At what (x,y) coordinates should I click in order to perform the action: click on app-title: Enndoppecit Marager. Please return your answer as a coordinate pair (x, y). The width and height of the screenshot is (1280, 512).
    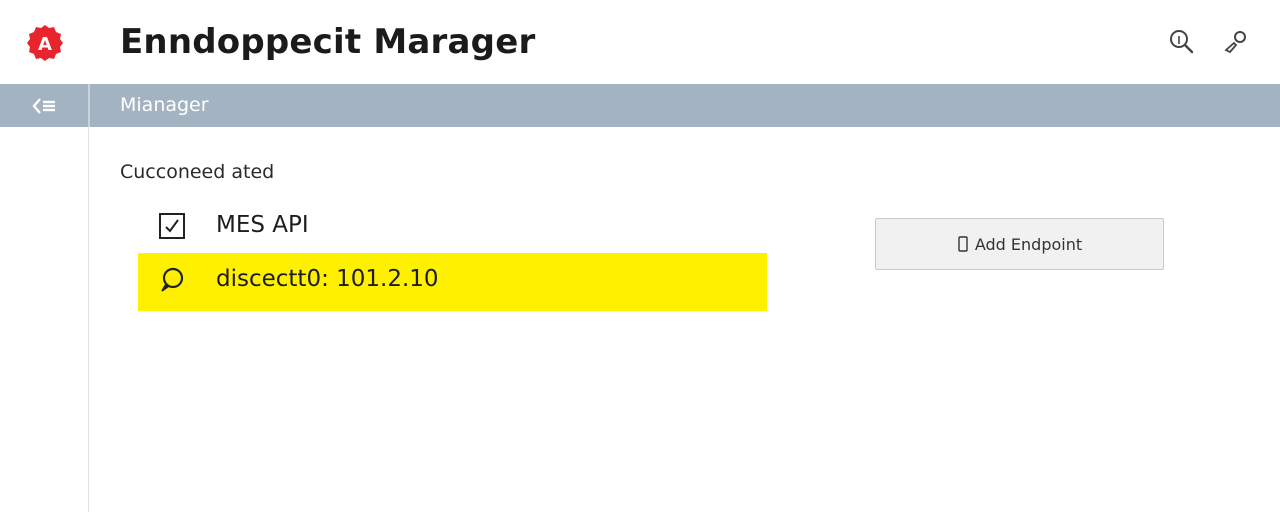
    Looking at the image, I should click on (328, 42).